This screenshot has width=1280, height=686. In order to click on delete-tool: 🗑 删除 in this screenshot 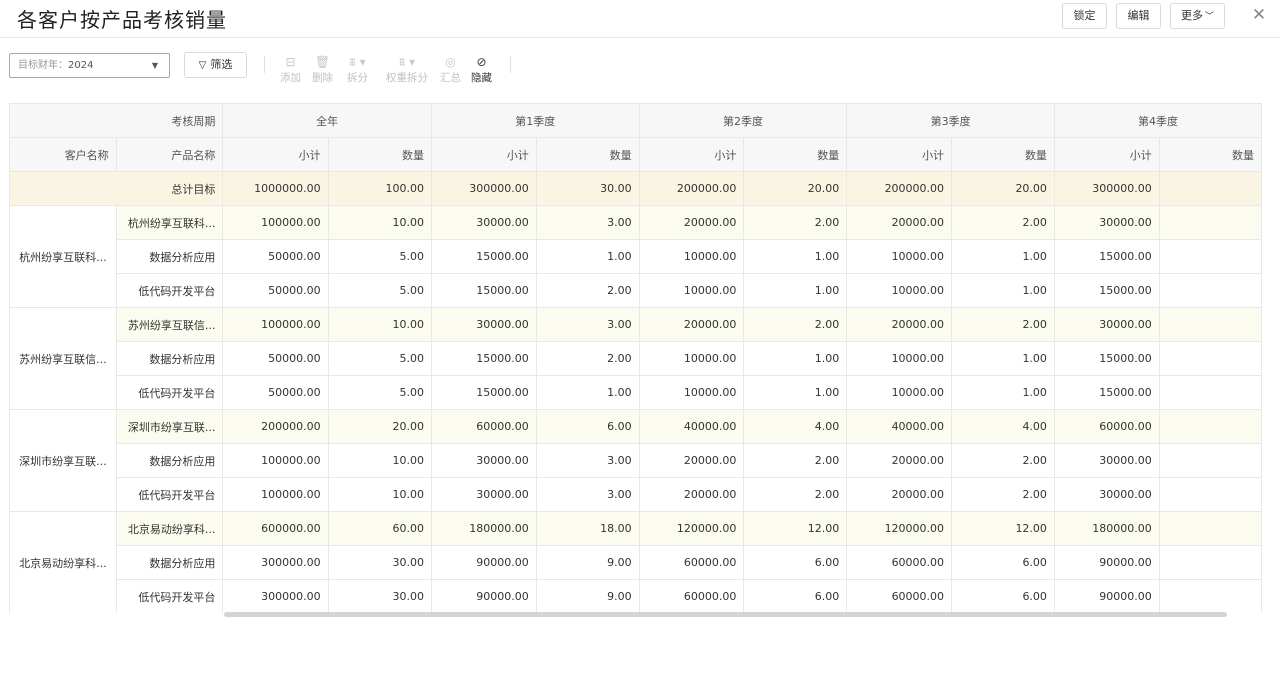, I will do `click(322, 69)`.